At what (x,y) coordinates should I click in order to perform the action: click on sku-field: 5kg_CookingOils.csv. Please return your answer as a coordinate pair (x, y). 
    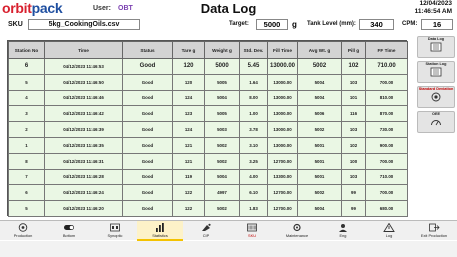
    Looking at the image, I should click on (84, 24).